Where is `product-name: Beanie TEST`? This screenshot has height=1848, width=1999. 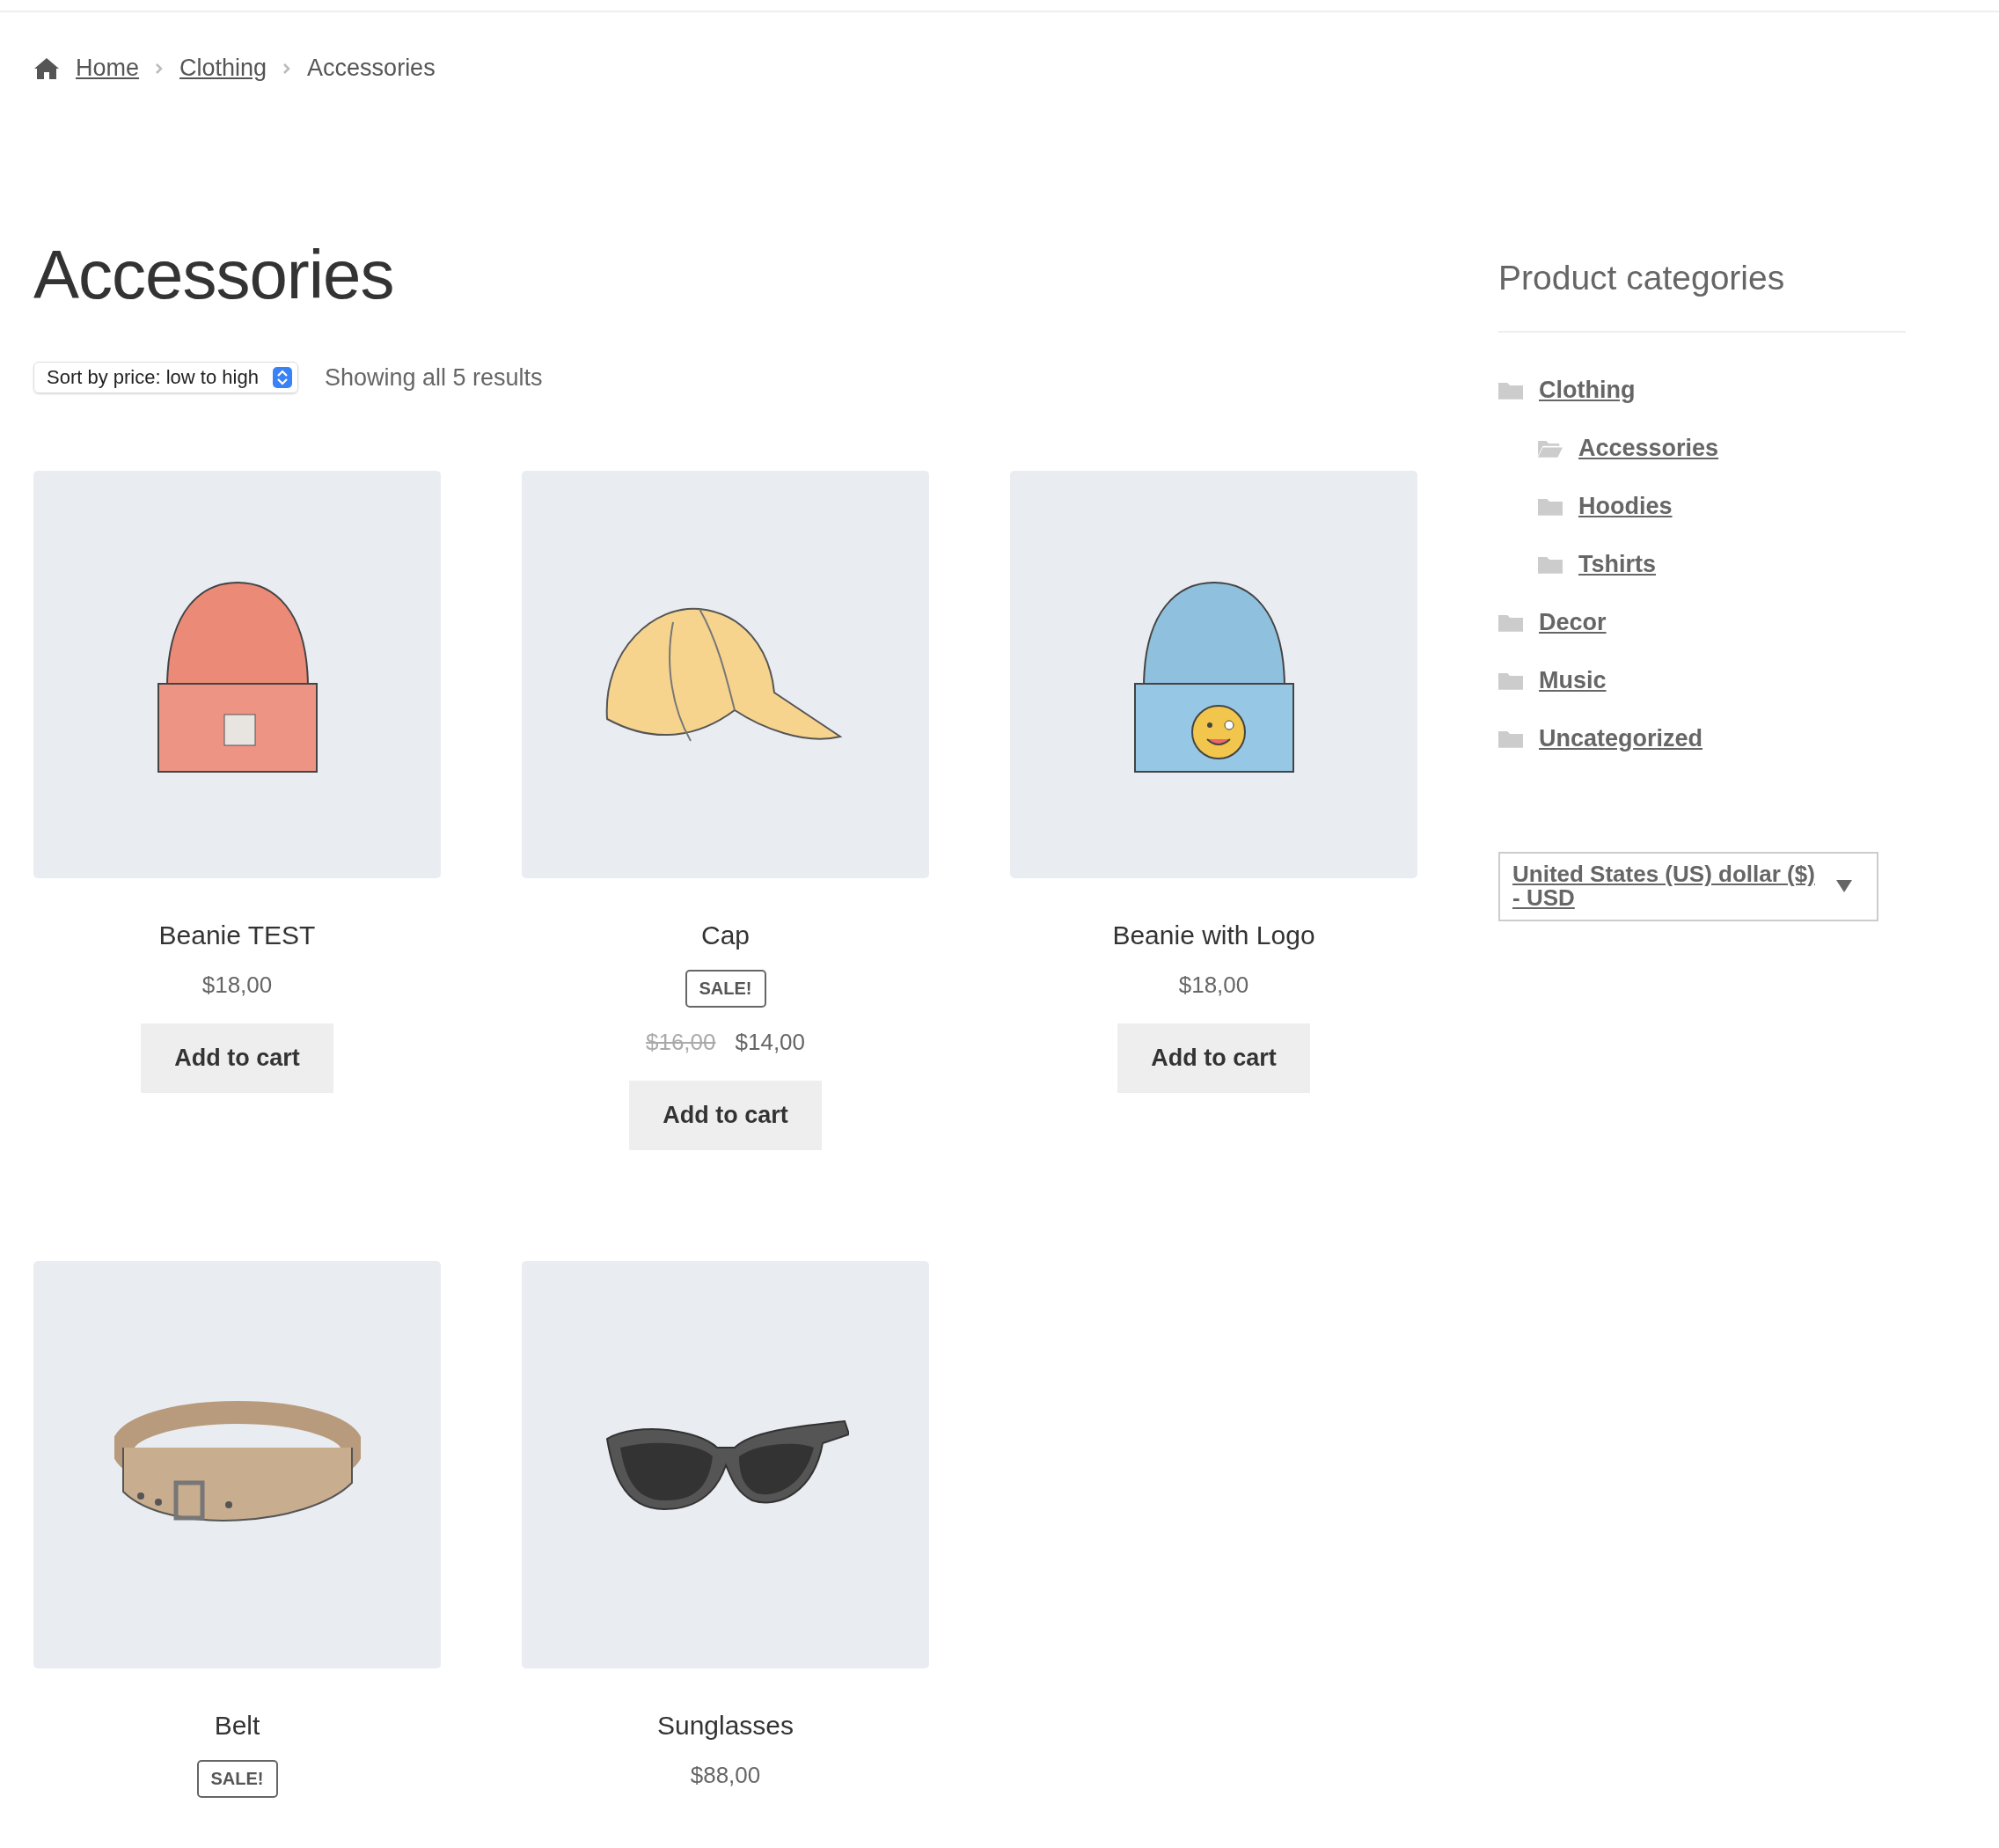 product-name: Beanie TEST is located at coordinates (237, 935).